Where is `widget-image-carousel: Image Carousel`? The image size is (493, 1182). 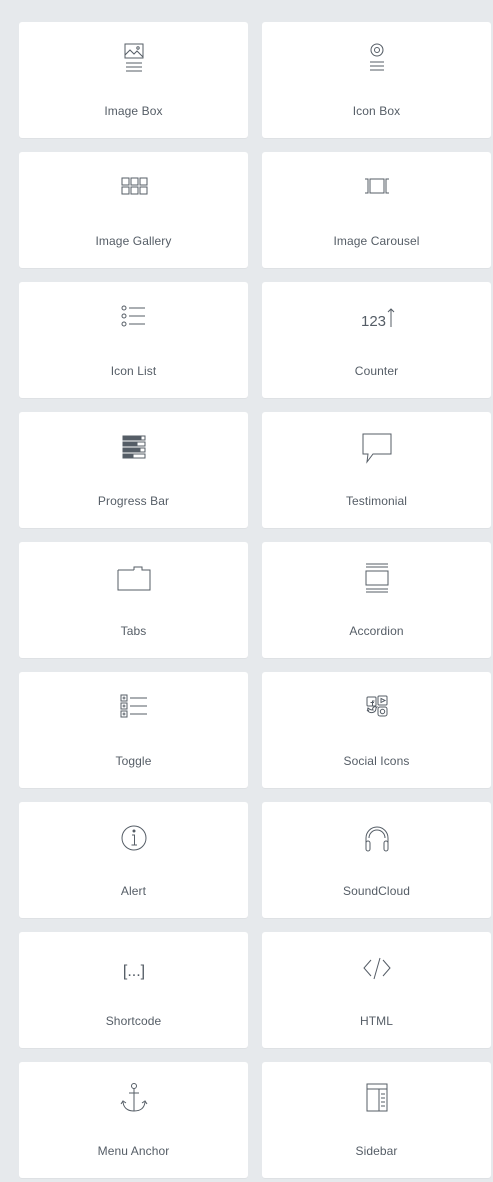 widget-image-carousel: Image Carousel is located at coordinates (376, 210).